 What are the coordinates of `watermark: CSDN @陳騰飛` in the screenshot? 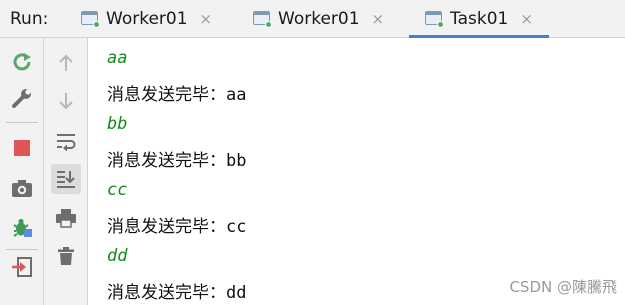 It's located at (563, 287).